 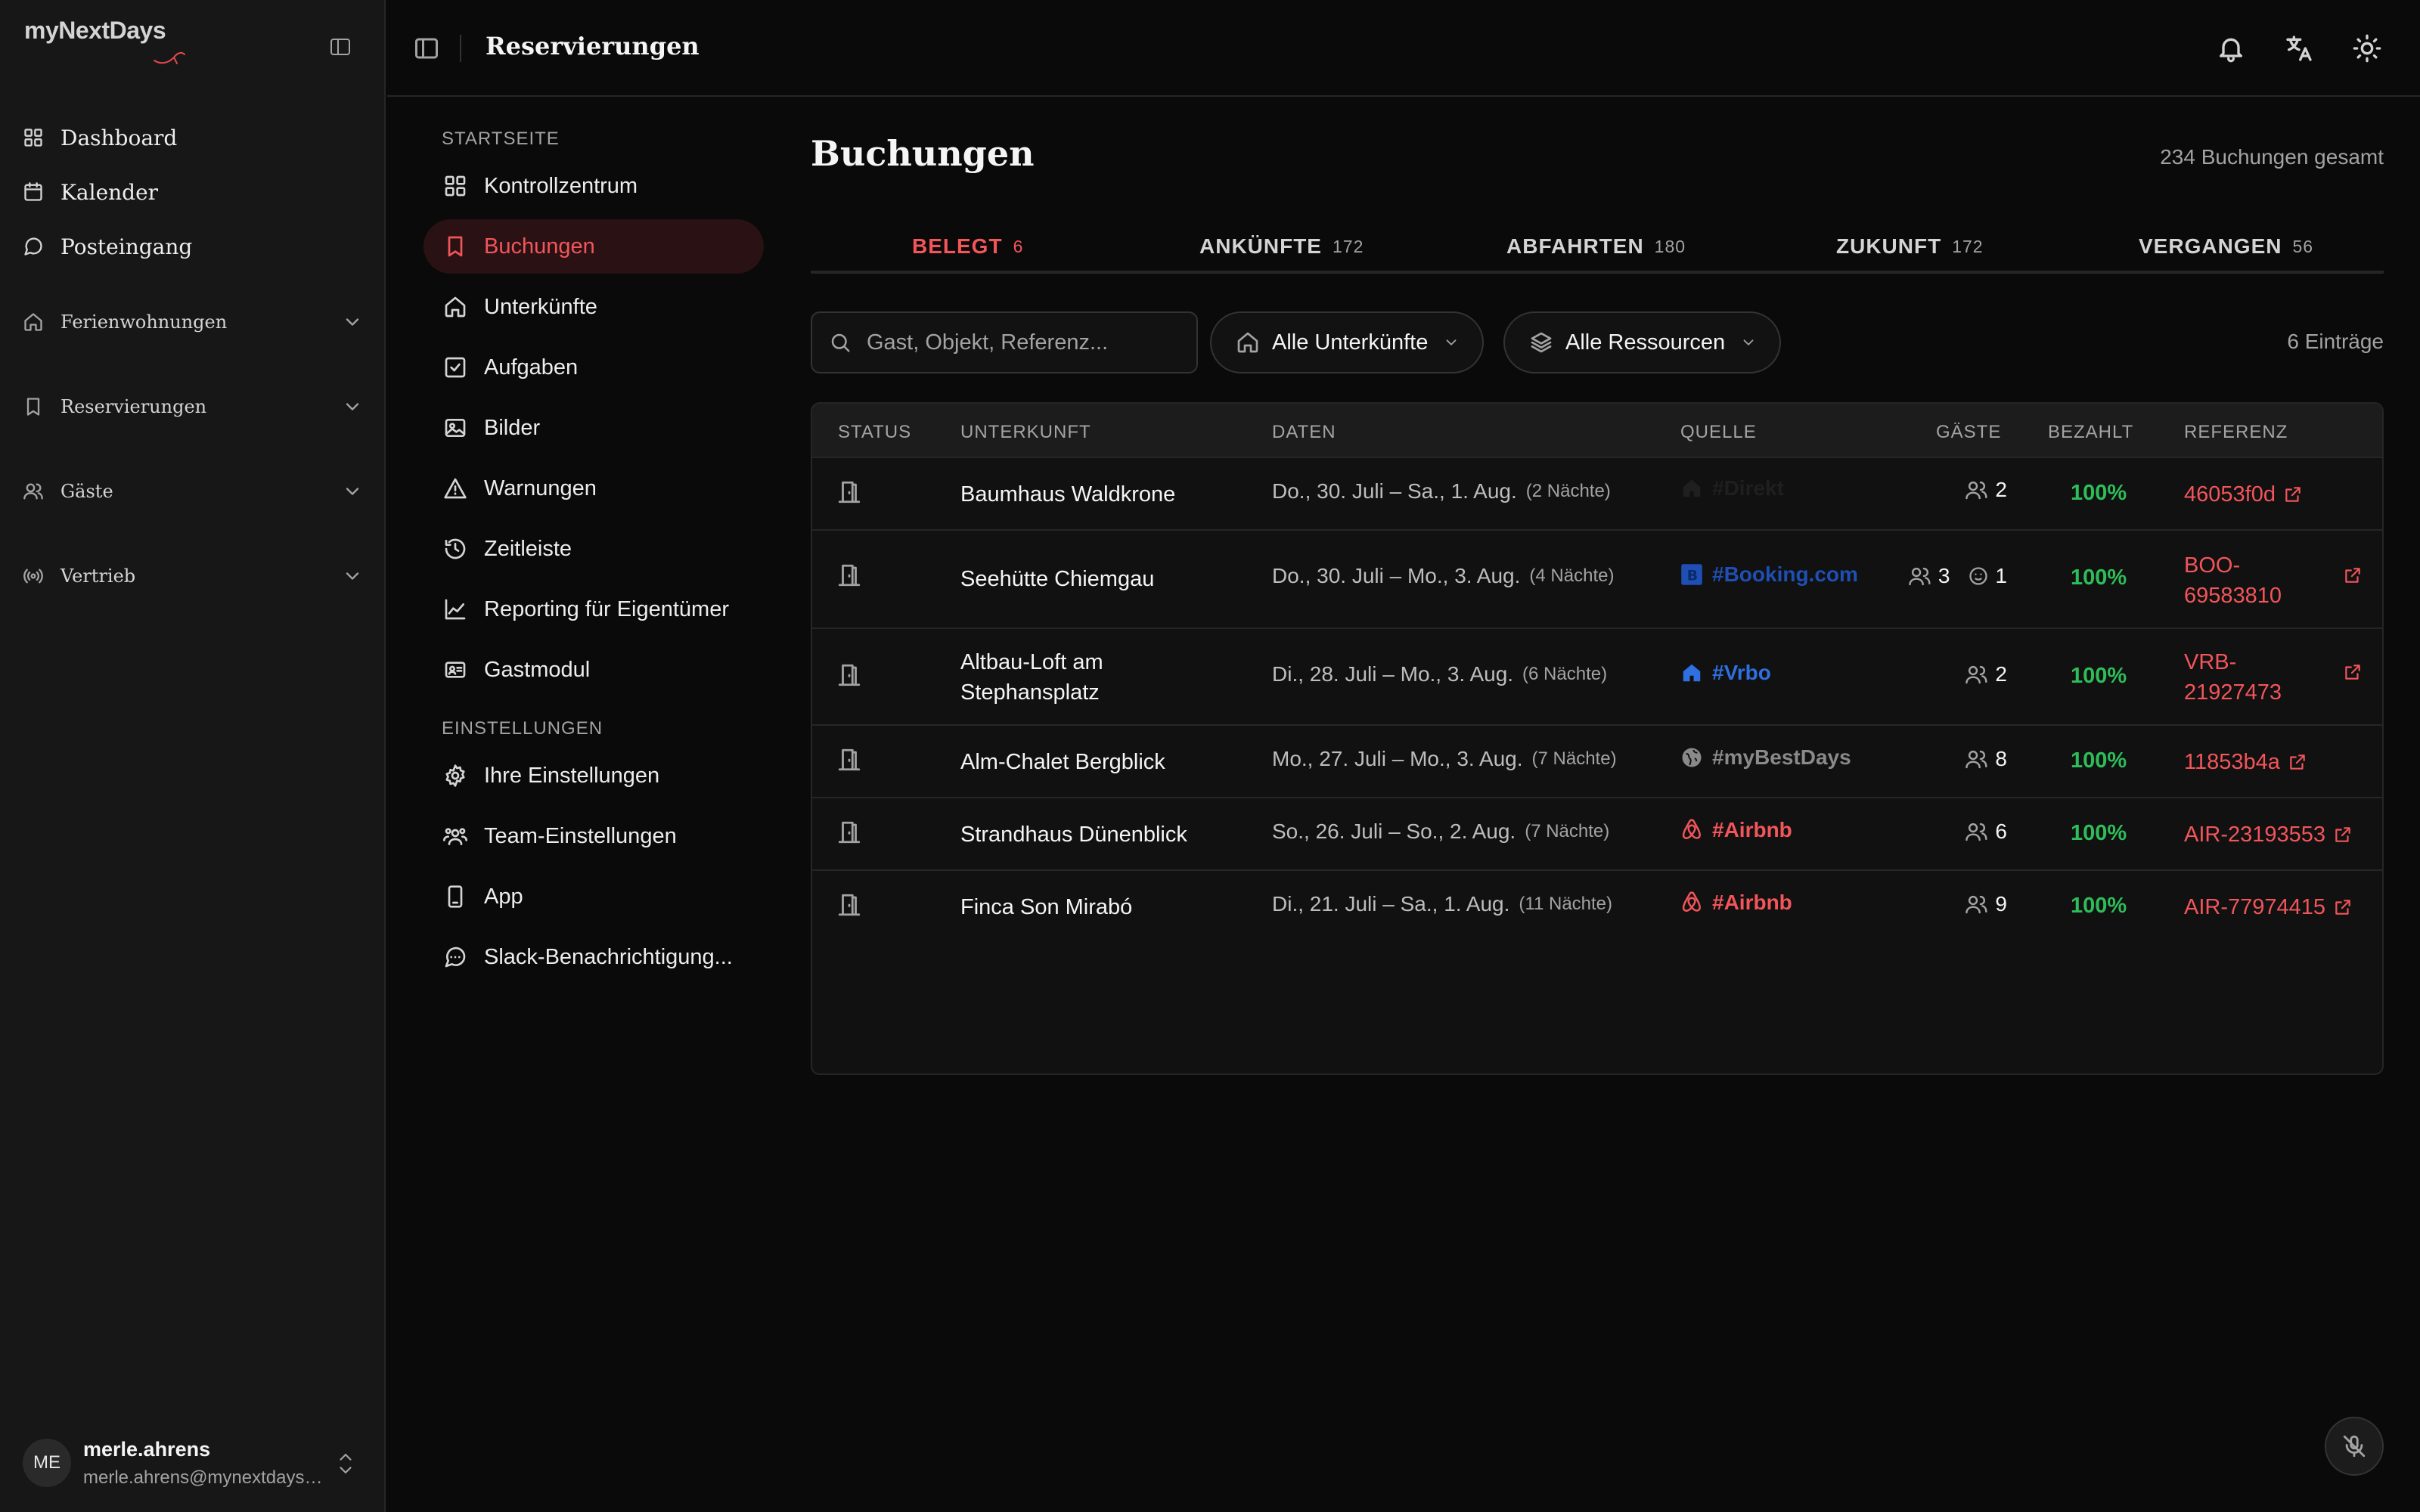 What do you see at coordinates (455, 367) in the screenshot?
I see `checkbox-icon` at bounding box center [455, 367].